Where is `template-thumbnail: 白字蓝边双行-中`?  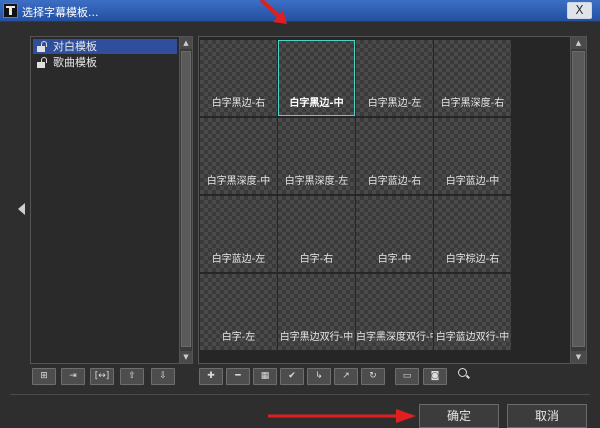 template-thumbnail: 白字蓝边双行-中 is located at coordinates (472, 312).